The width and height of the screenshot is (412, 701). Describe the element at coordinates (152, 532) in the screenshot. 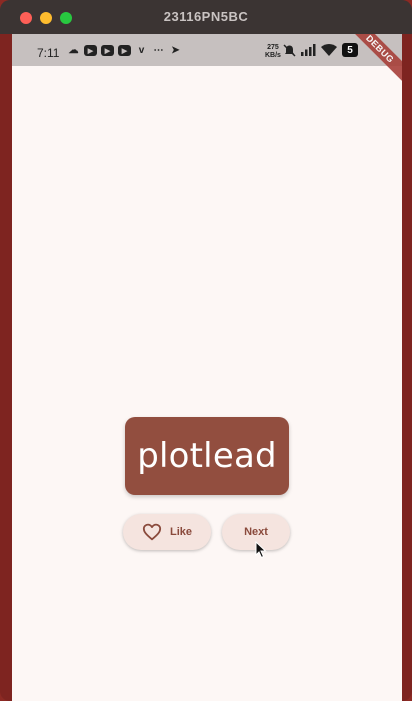

I see `heart-outline-icon` at that location.